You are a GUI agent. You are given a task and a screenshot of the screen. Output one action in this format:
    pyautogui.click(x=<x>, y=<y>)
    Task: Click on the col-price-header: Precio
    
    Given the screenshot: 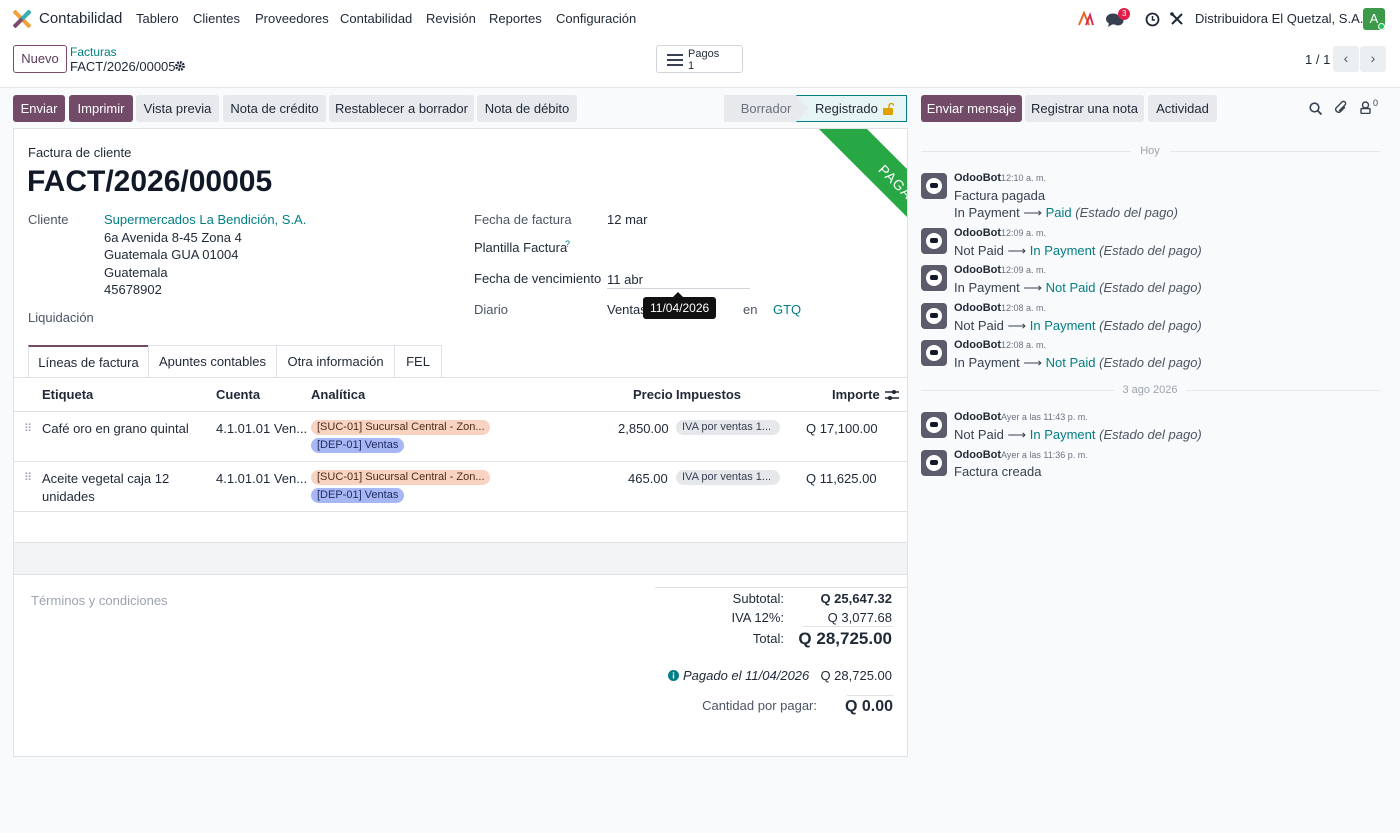 What is the action you would take?
    pyautogui.click(x=653, y=394)
    